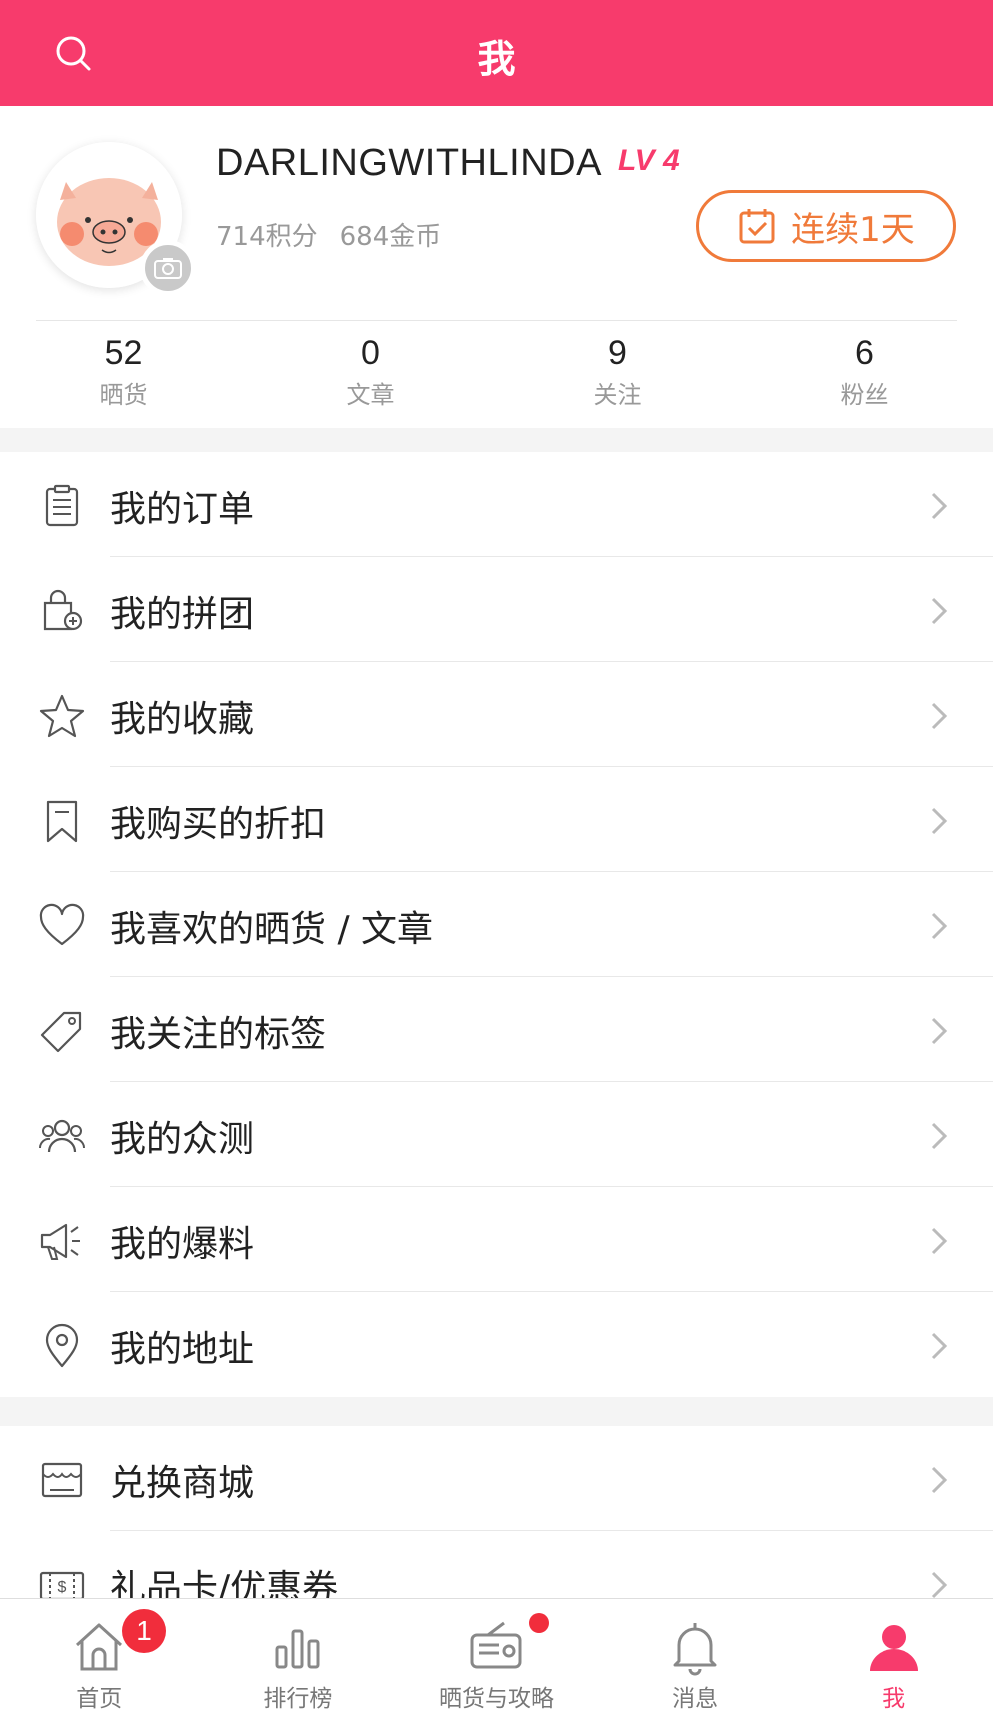 The image size is (993, 1716). I want to click on menu-item-label: 我喜欢的晒货 / 文章, so click(272, 929).